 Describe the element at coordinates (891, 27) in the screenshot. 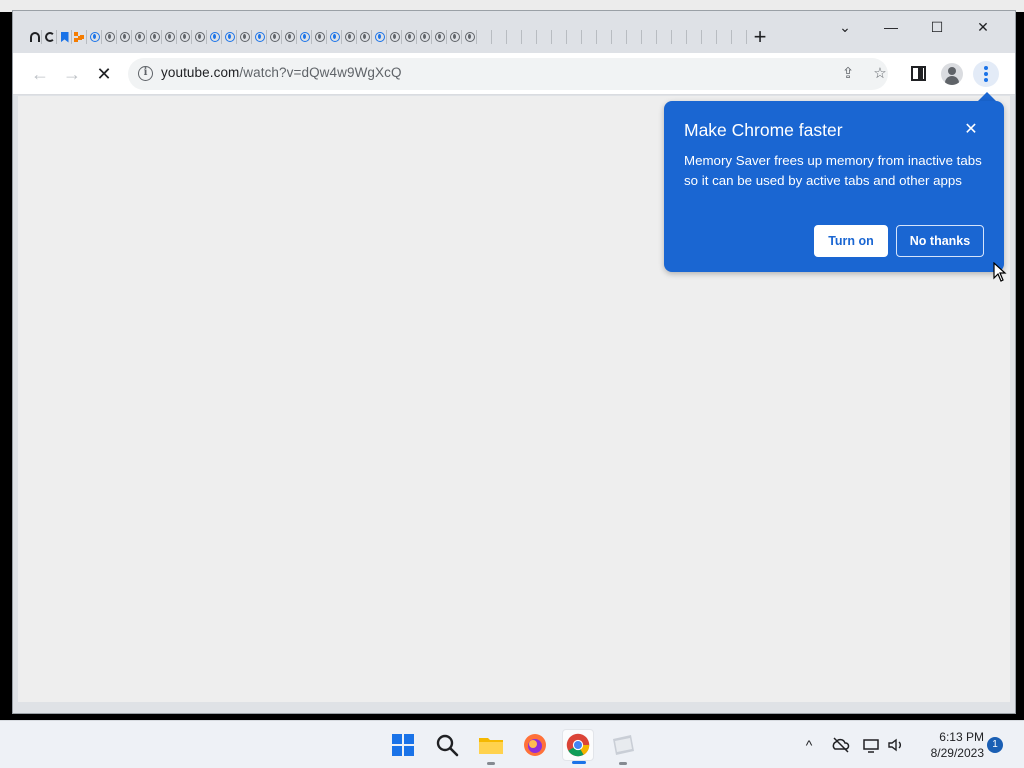

I see `minimize-button: —` at that location.